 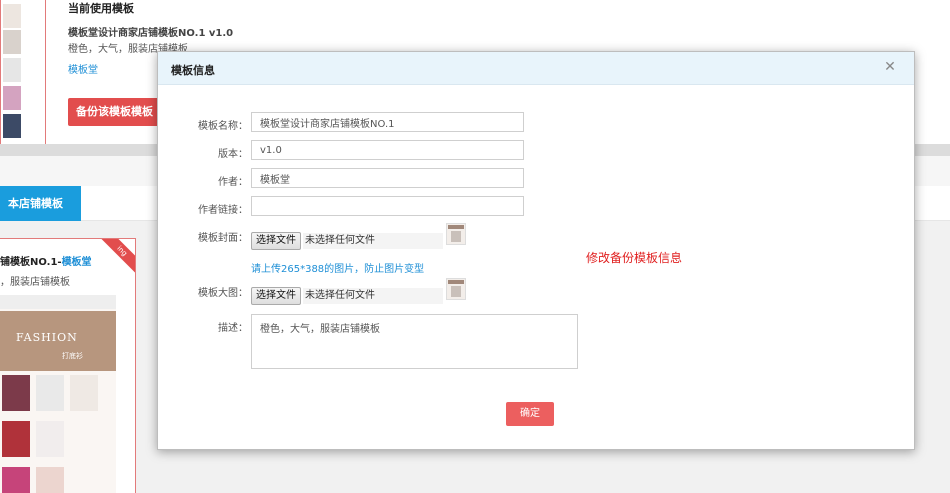 I want to click on big-image-label: 模板大图：, so click(x=223, y=293).